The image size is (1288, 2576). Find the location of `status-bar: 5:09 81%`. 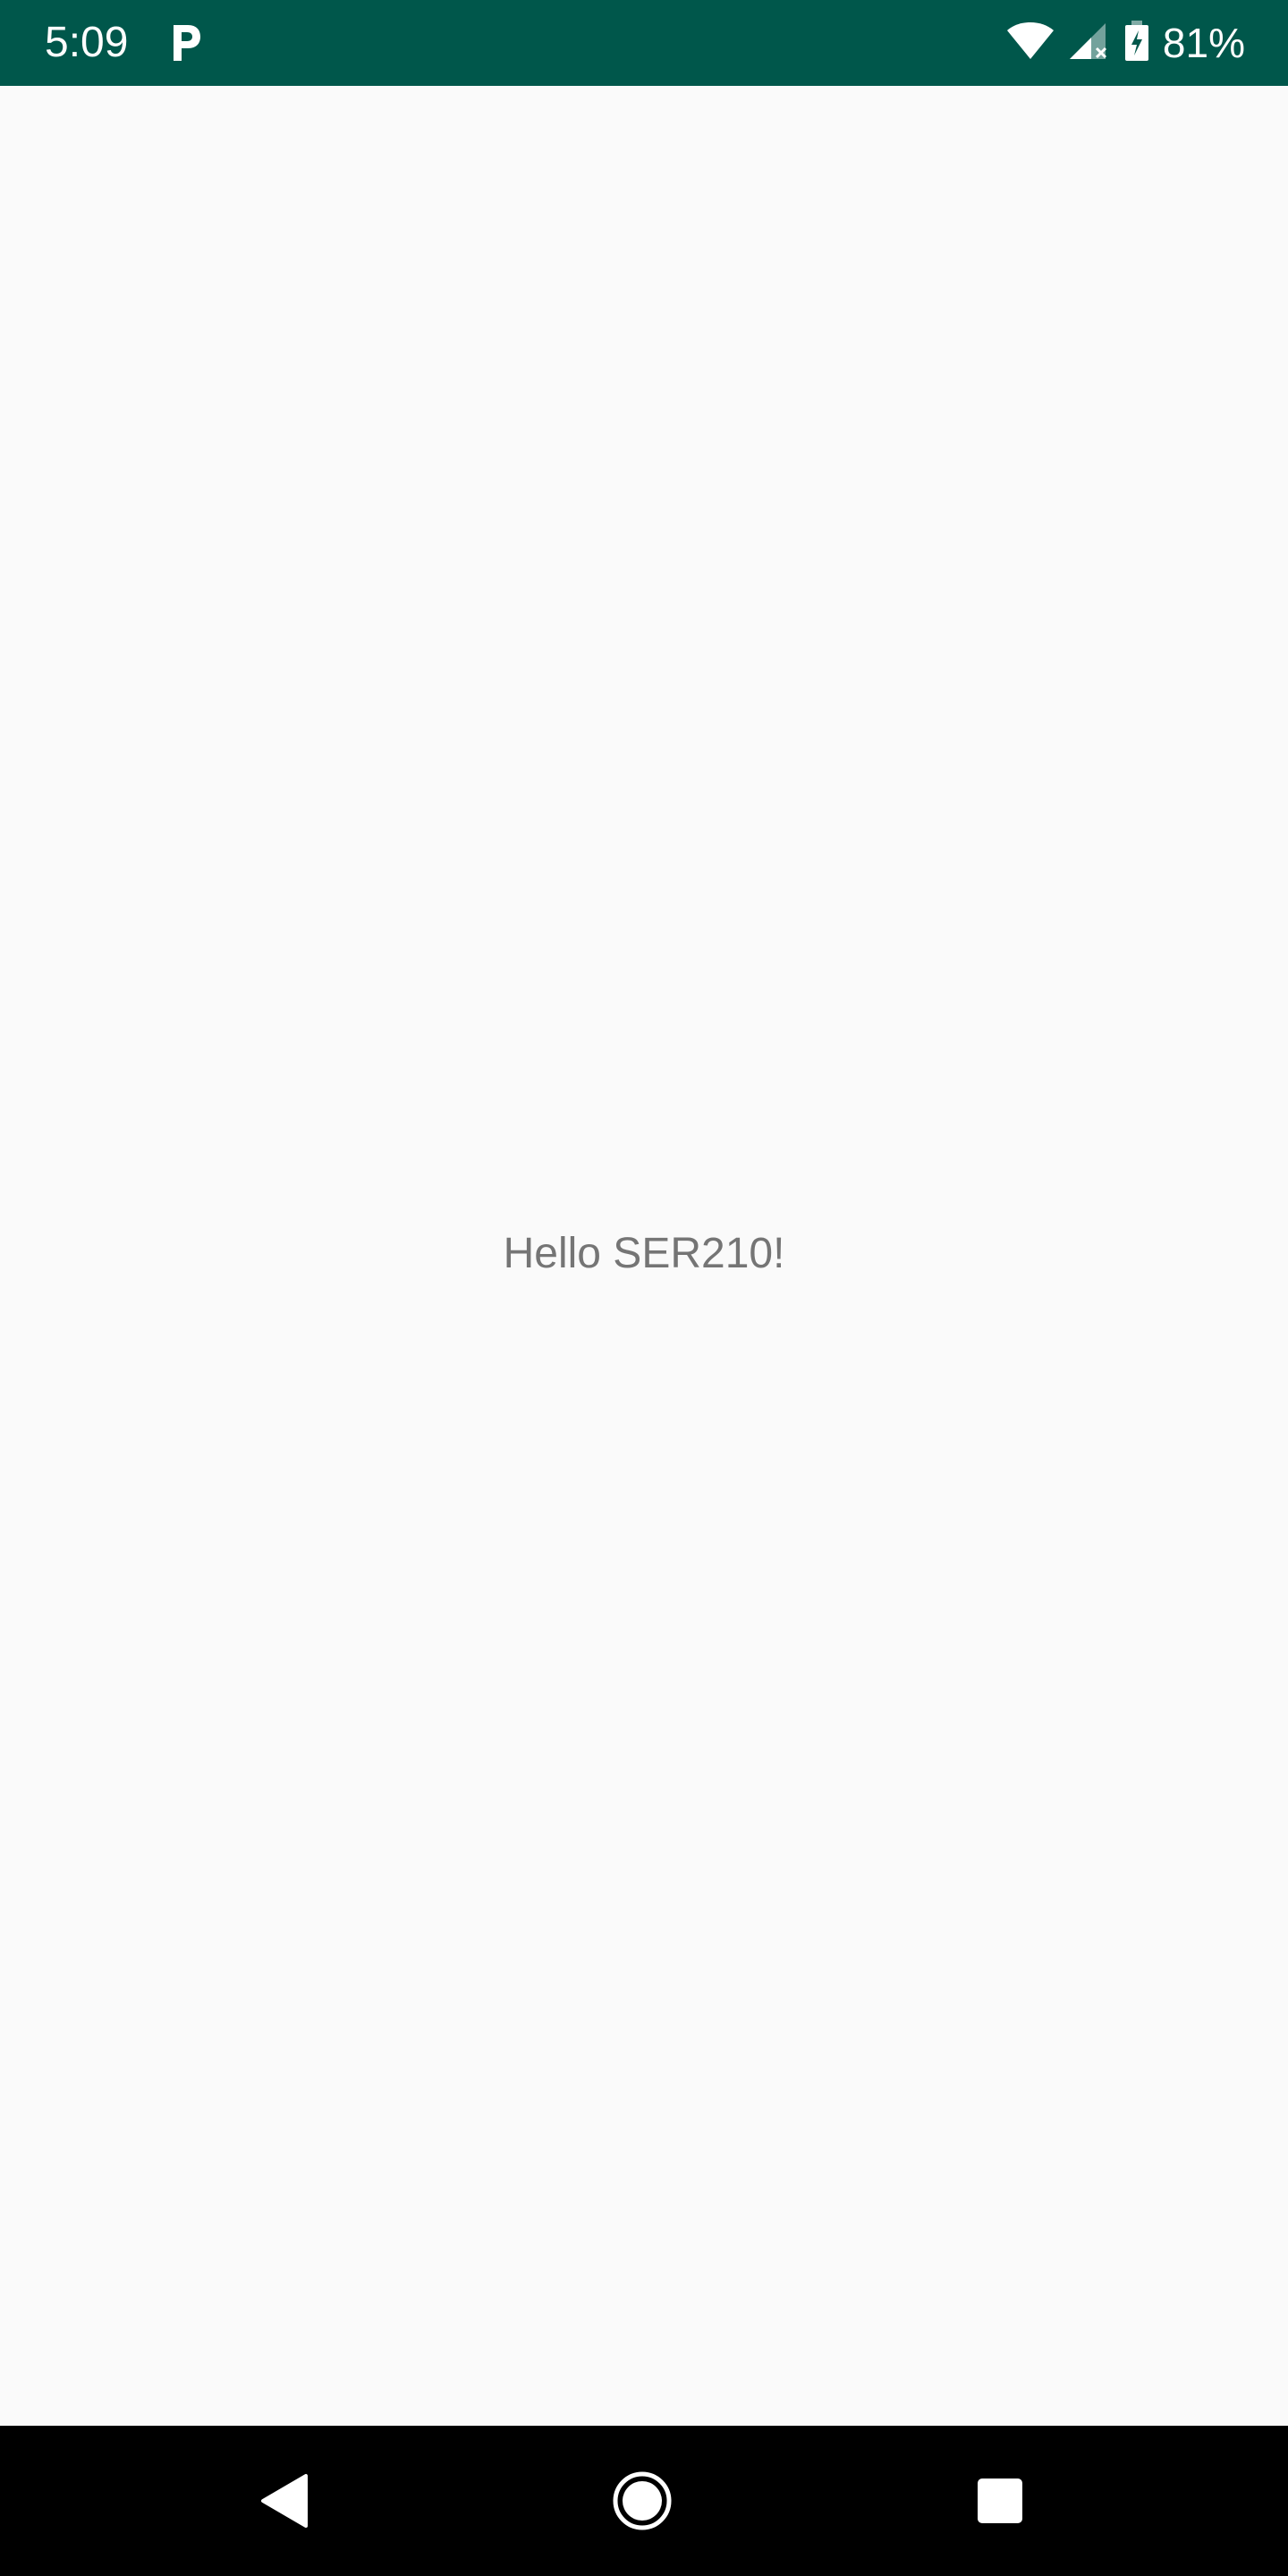

status-bar: 5:09 81% is located at coordinates (644, 43).